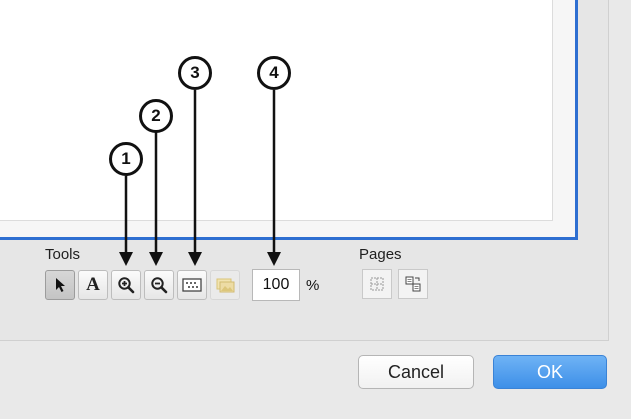  I want to click on callout-3: 3, so click(195, 73).